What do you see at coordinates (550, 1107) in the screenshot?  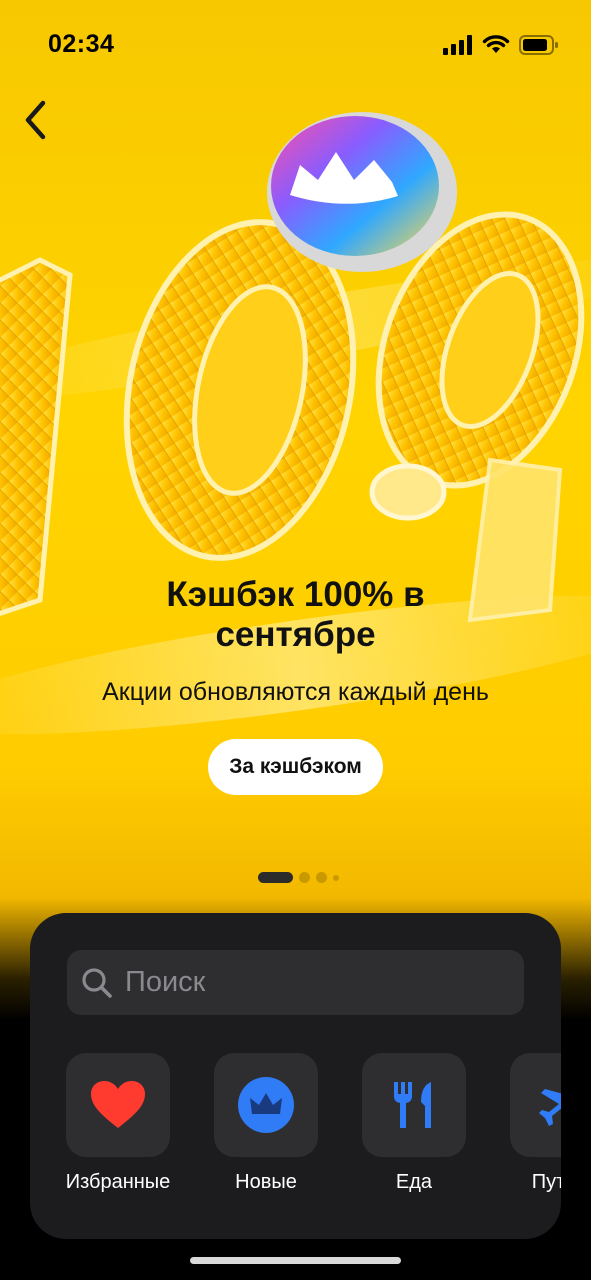 I see `airplane-icon` at bounding box center [550, 1107].